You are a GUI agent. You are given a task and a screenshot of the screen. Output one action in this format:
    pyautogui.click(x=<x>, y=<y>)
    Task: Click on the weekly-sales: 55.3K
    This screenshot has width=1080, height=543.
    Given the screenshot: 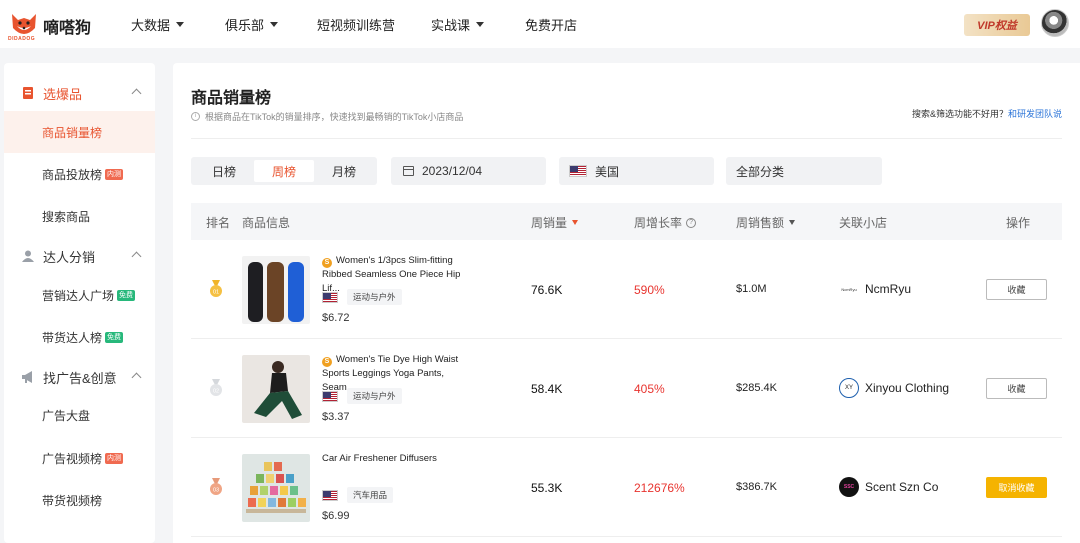 What is the action you would take?
    pyautogui.click(x=547, y=488)
    